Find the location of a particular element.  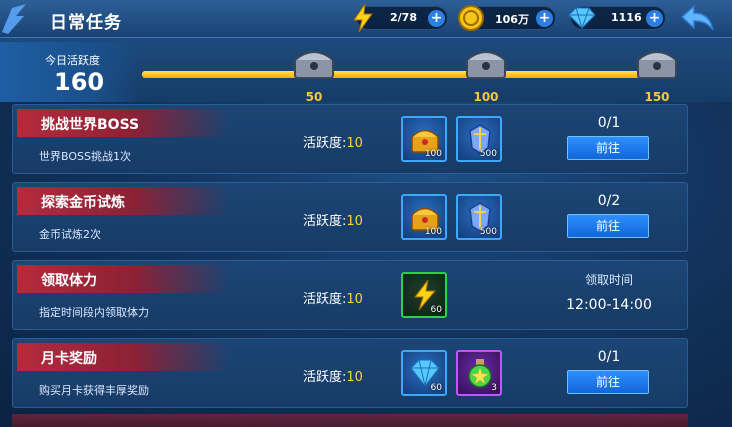

today-activity-box: 今日活跃度 160 is located at coordinates (70, 72).